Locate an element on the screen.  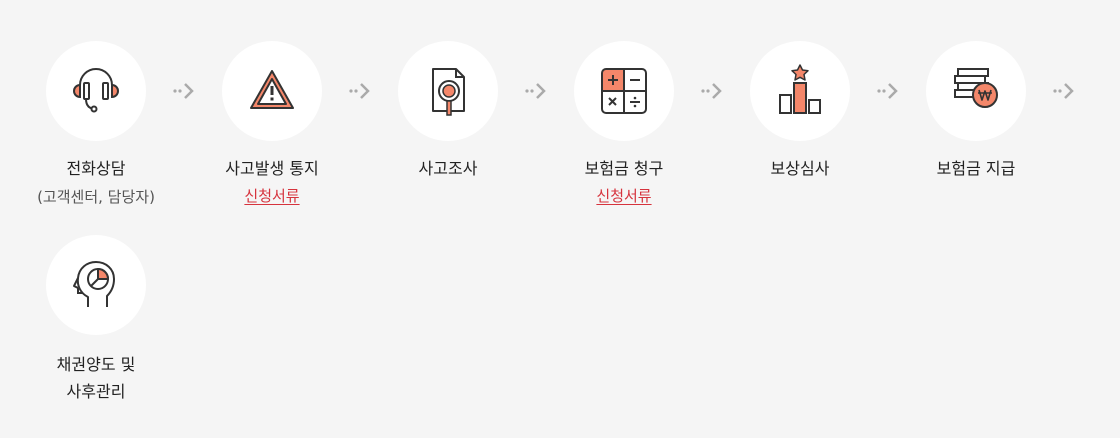
headset-icon is located at coordinates (96, 90).